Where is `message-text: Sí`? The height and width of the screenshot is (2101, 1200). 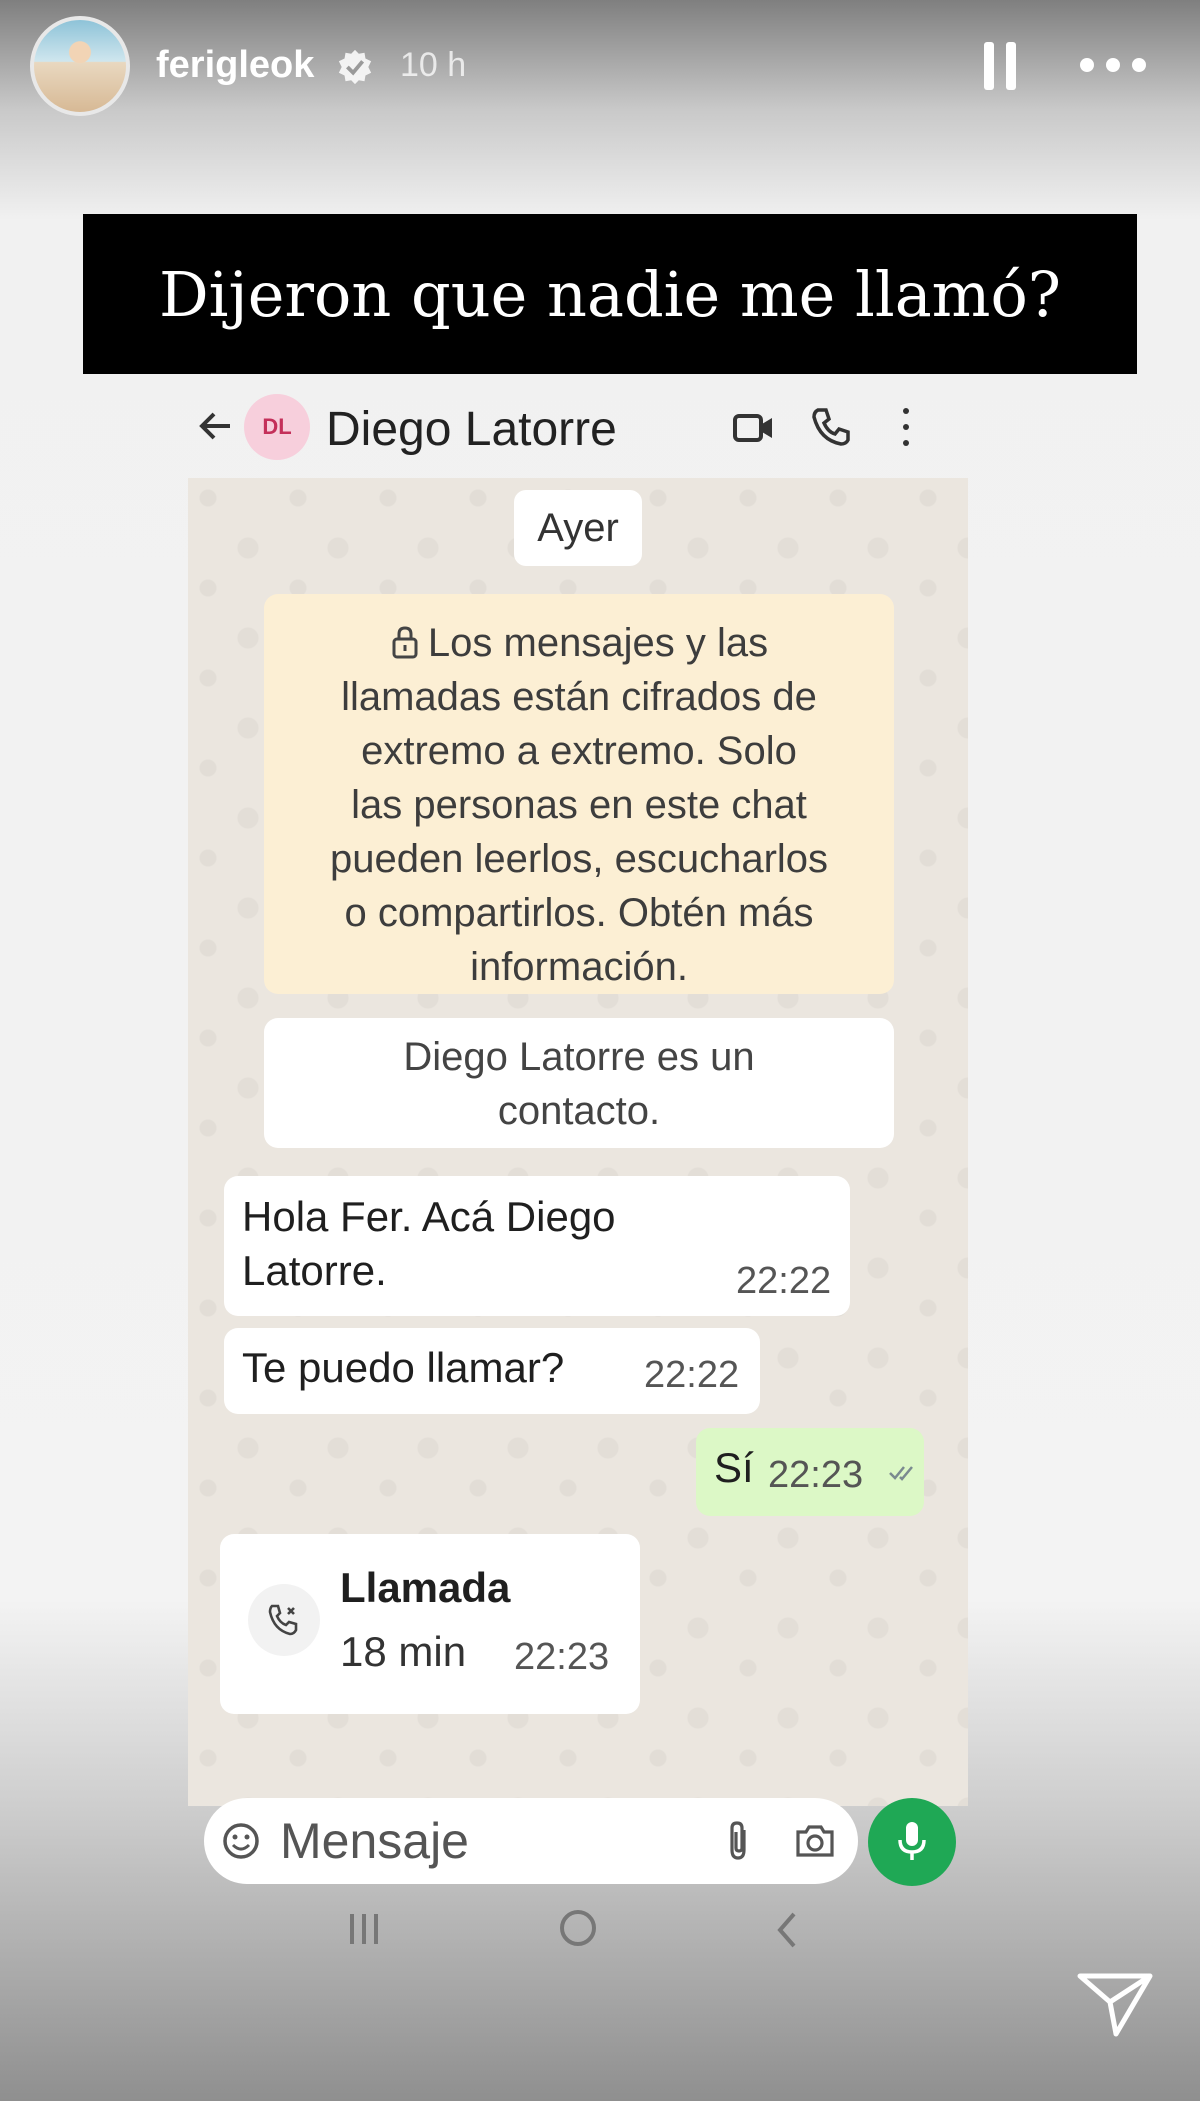 message-text: Sí is located at coordinates (734, 1467).